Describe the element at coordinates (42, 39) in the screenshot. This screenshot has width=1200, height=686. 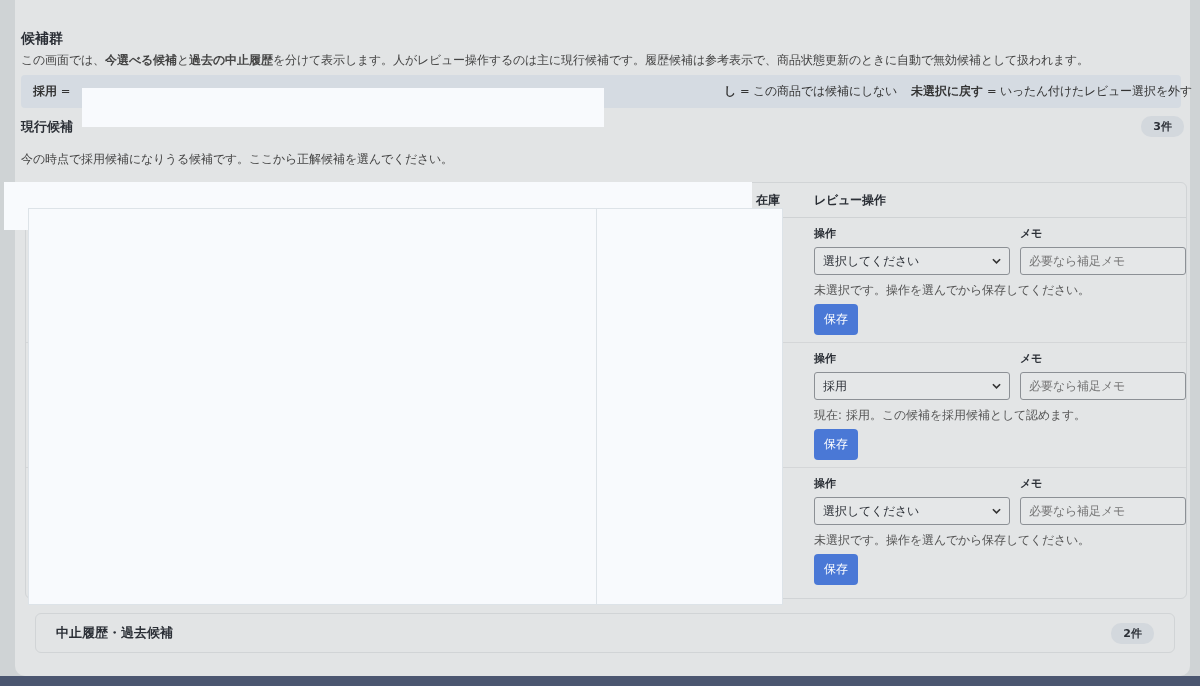
I see `section-title: 候補群` at that location.